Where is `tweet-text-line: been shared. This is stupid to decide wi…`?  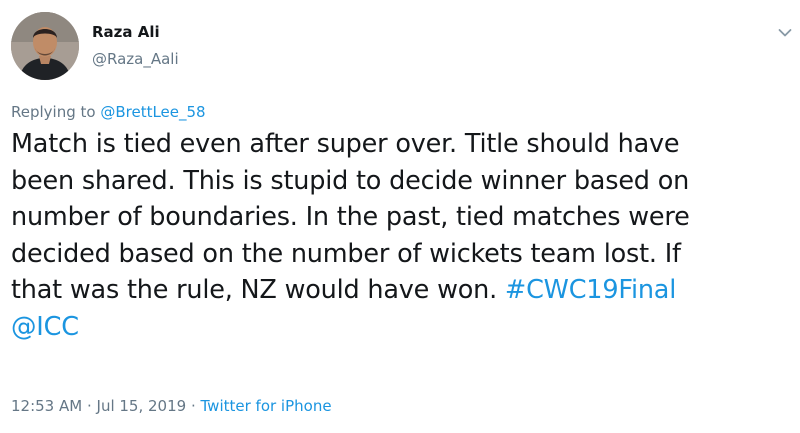
tweet-text-line: been shared. This is stupid to decide wi… is located at coordinates (350, 180).